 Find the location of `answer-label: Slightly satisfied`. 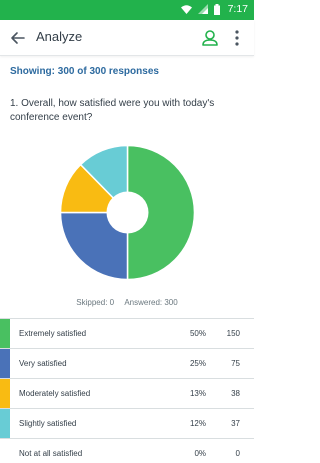

answer-label: Slightly satisfied is located at coordinates (48, 423).